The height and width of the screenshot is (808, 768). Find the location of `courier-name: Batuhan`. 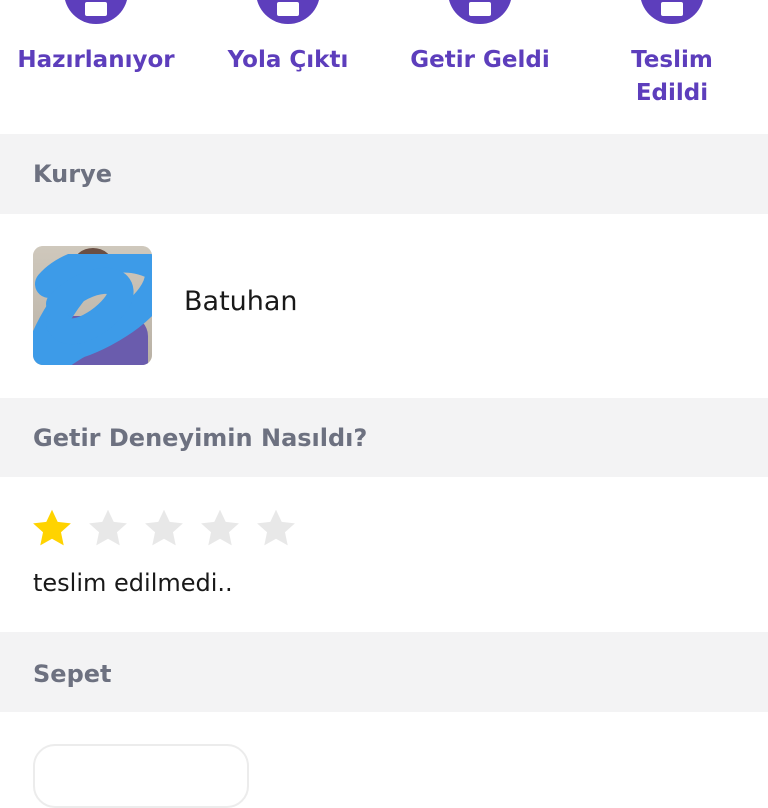

courier-name: Batuhan is located at coordinates (241, 301).